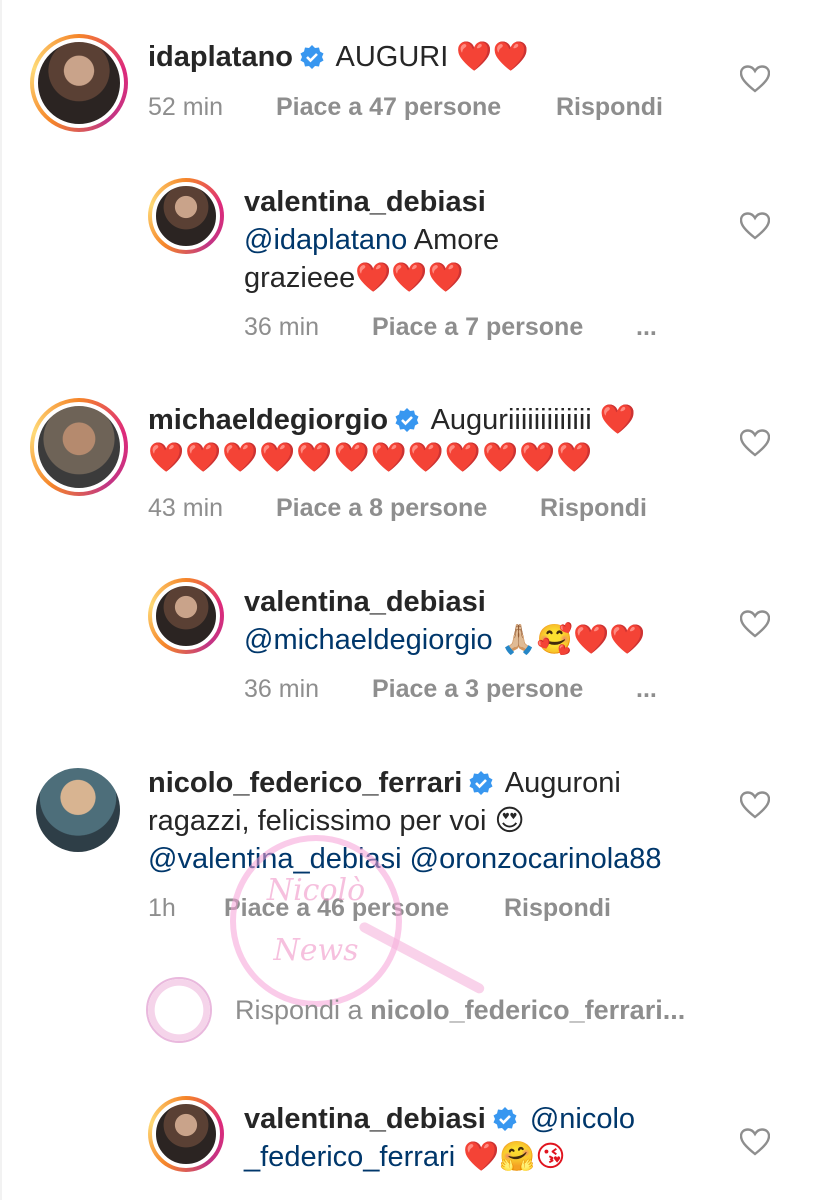 This screenshot has height=1200, width=818. Describe the element at coordinates (336, 908) in the screenshot. I see `likes-count: Piace a 46 persone` at that location.